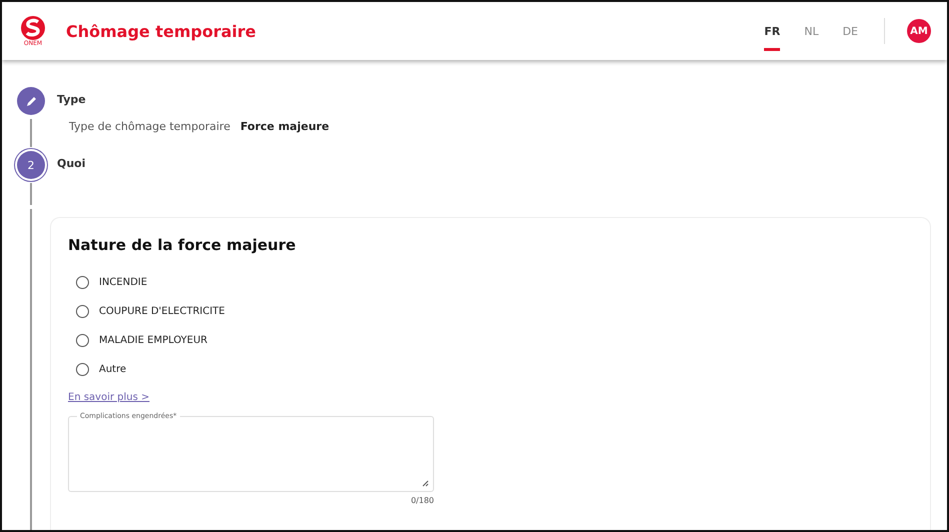 This screenshot has height=532, width=949. Describe the element at coordinates (123, 282) in the screenshot. I see `option-label: INCENDIE` at that location.